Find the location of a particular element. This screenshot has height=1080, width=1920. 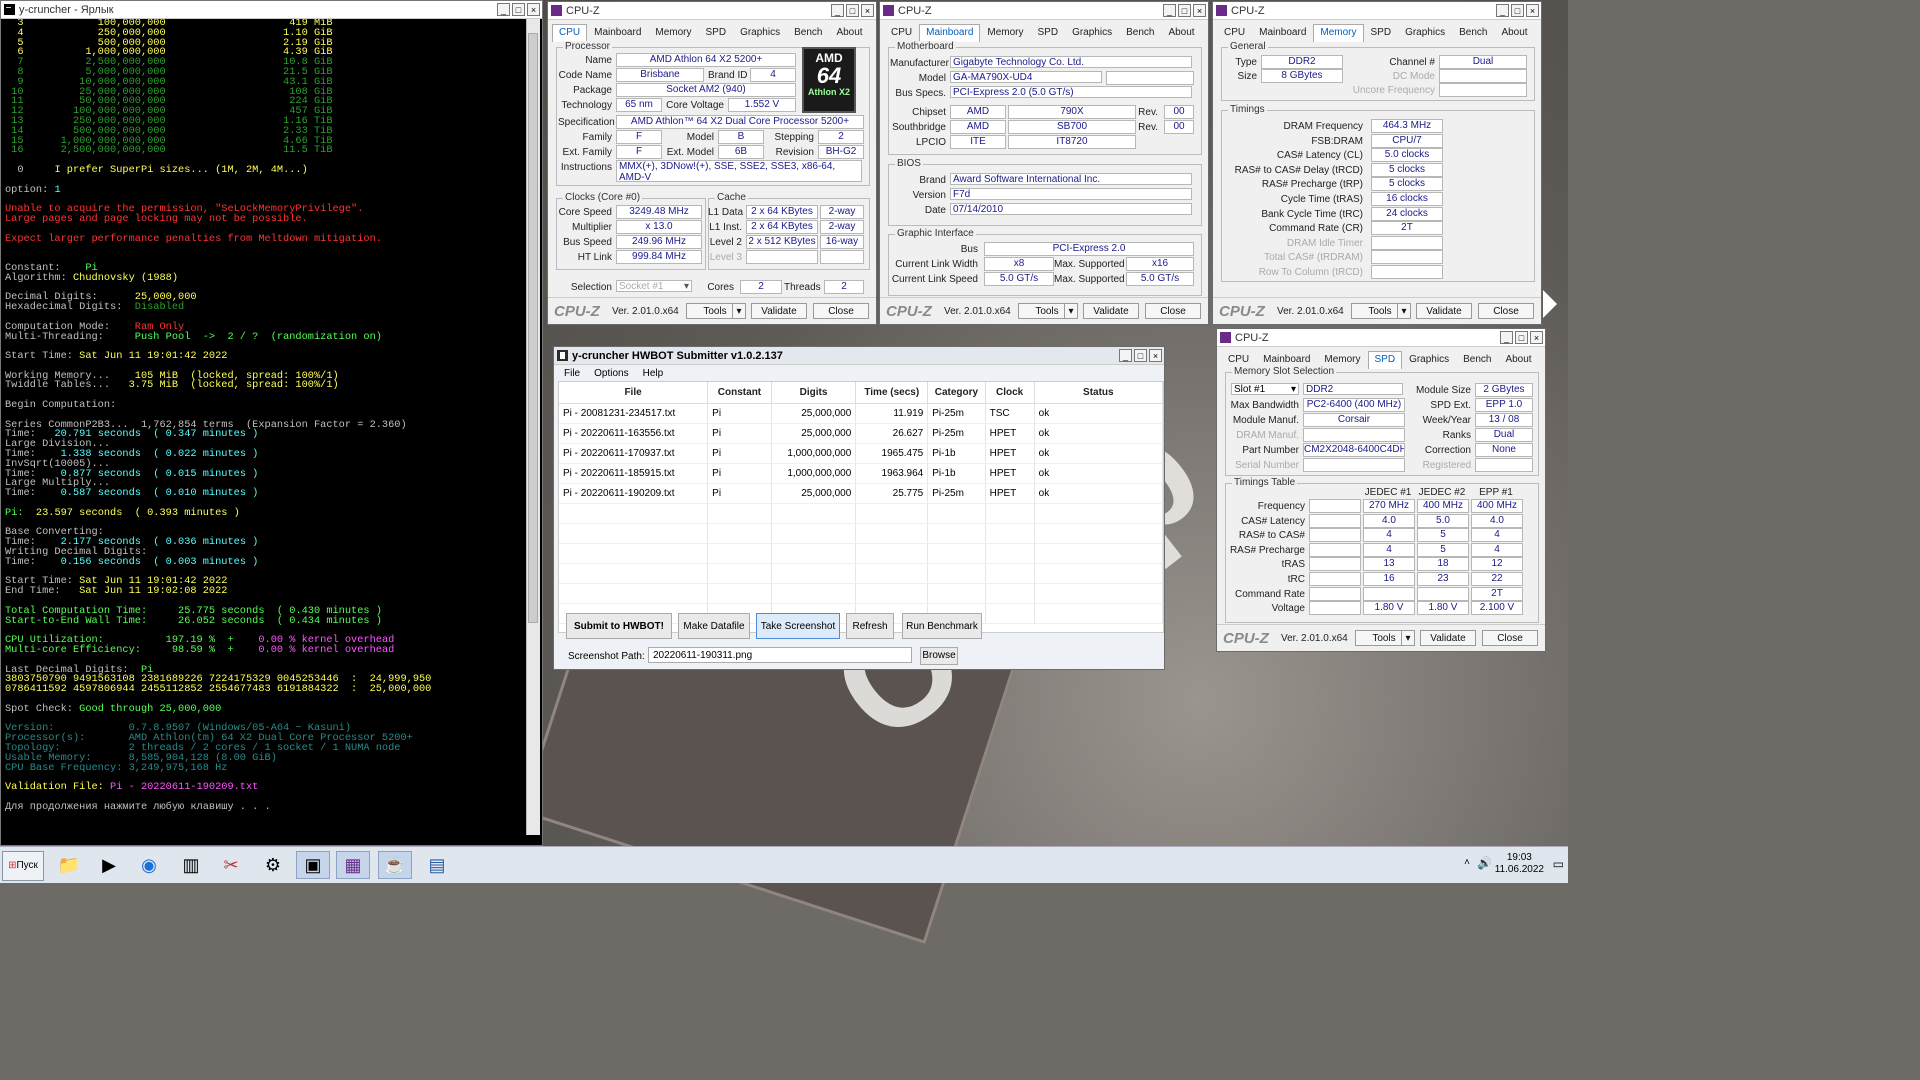

run-benchmark-button: Run Benchmark is located at coordinates (942, 626).